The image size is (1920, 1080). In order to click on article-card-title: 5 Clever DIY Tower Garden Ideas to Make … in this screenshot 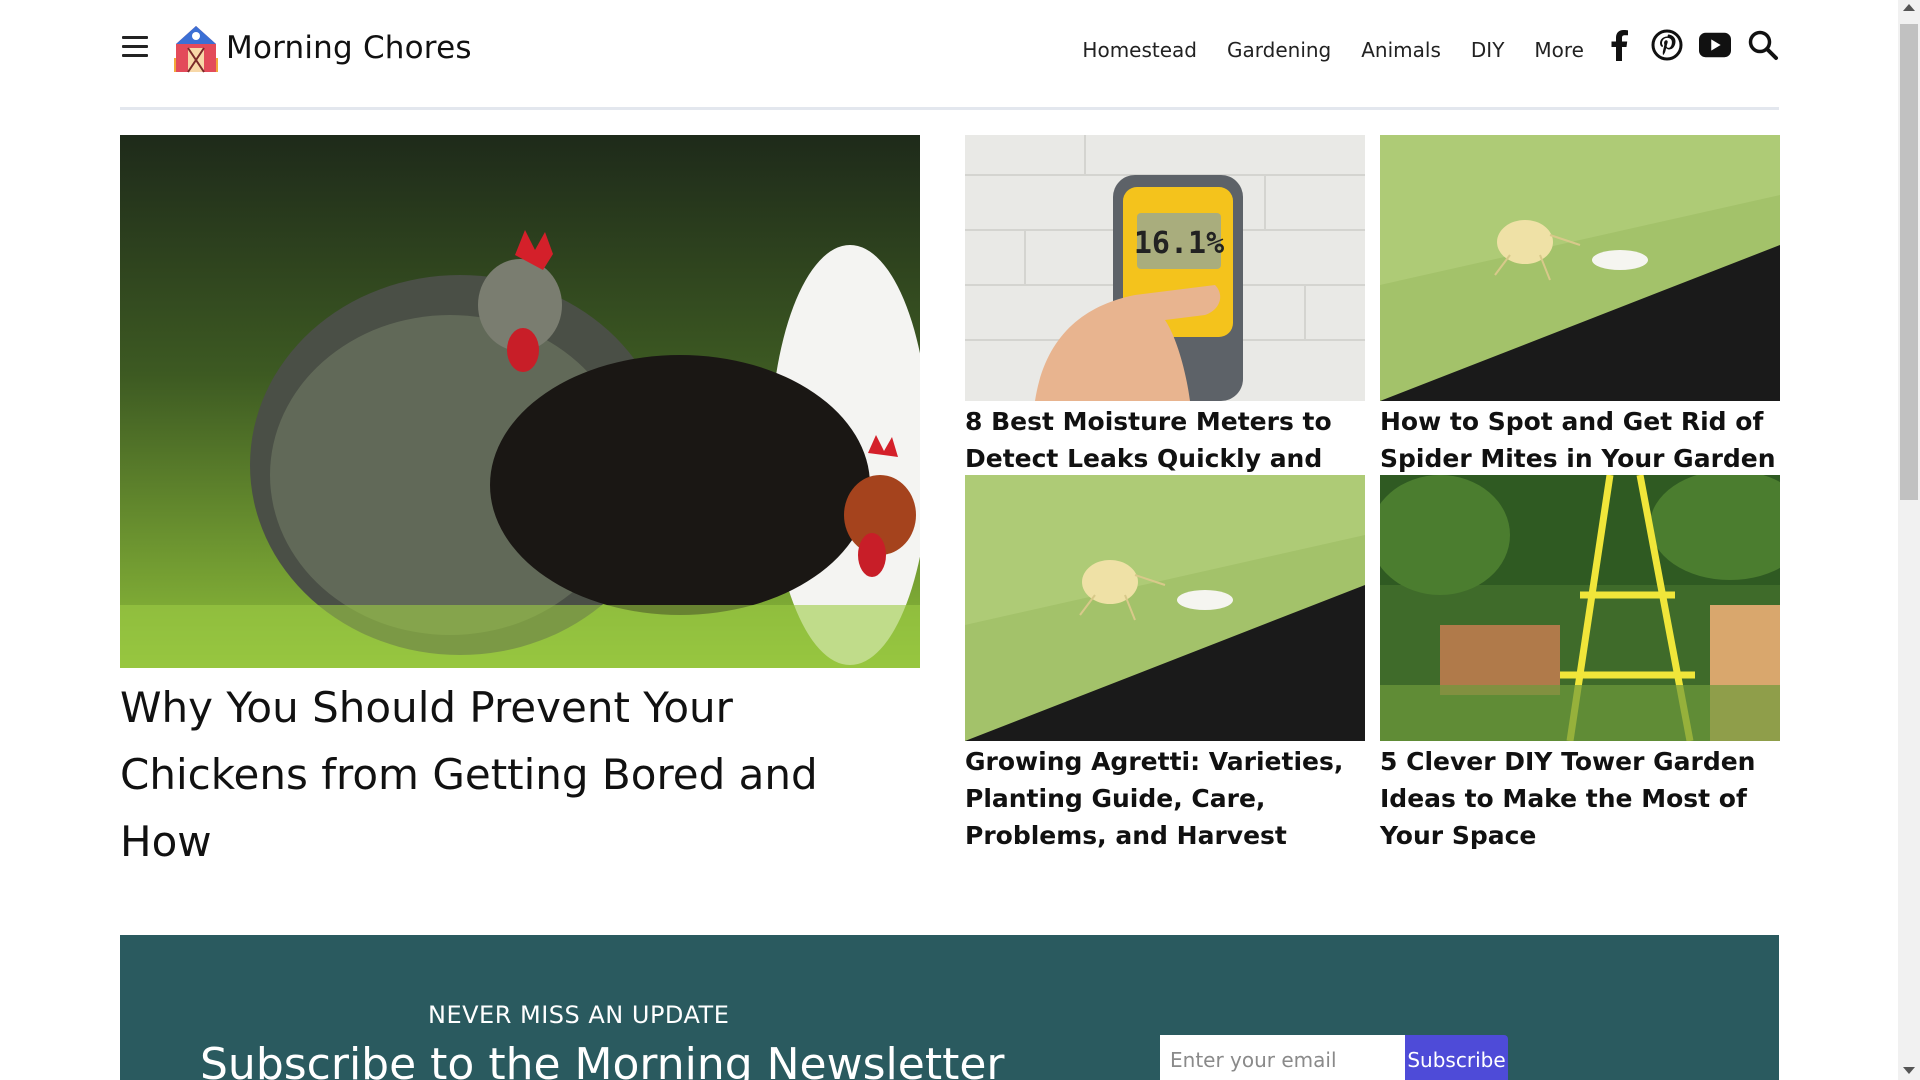, I will do `click(1580, 798)`.